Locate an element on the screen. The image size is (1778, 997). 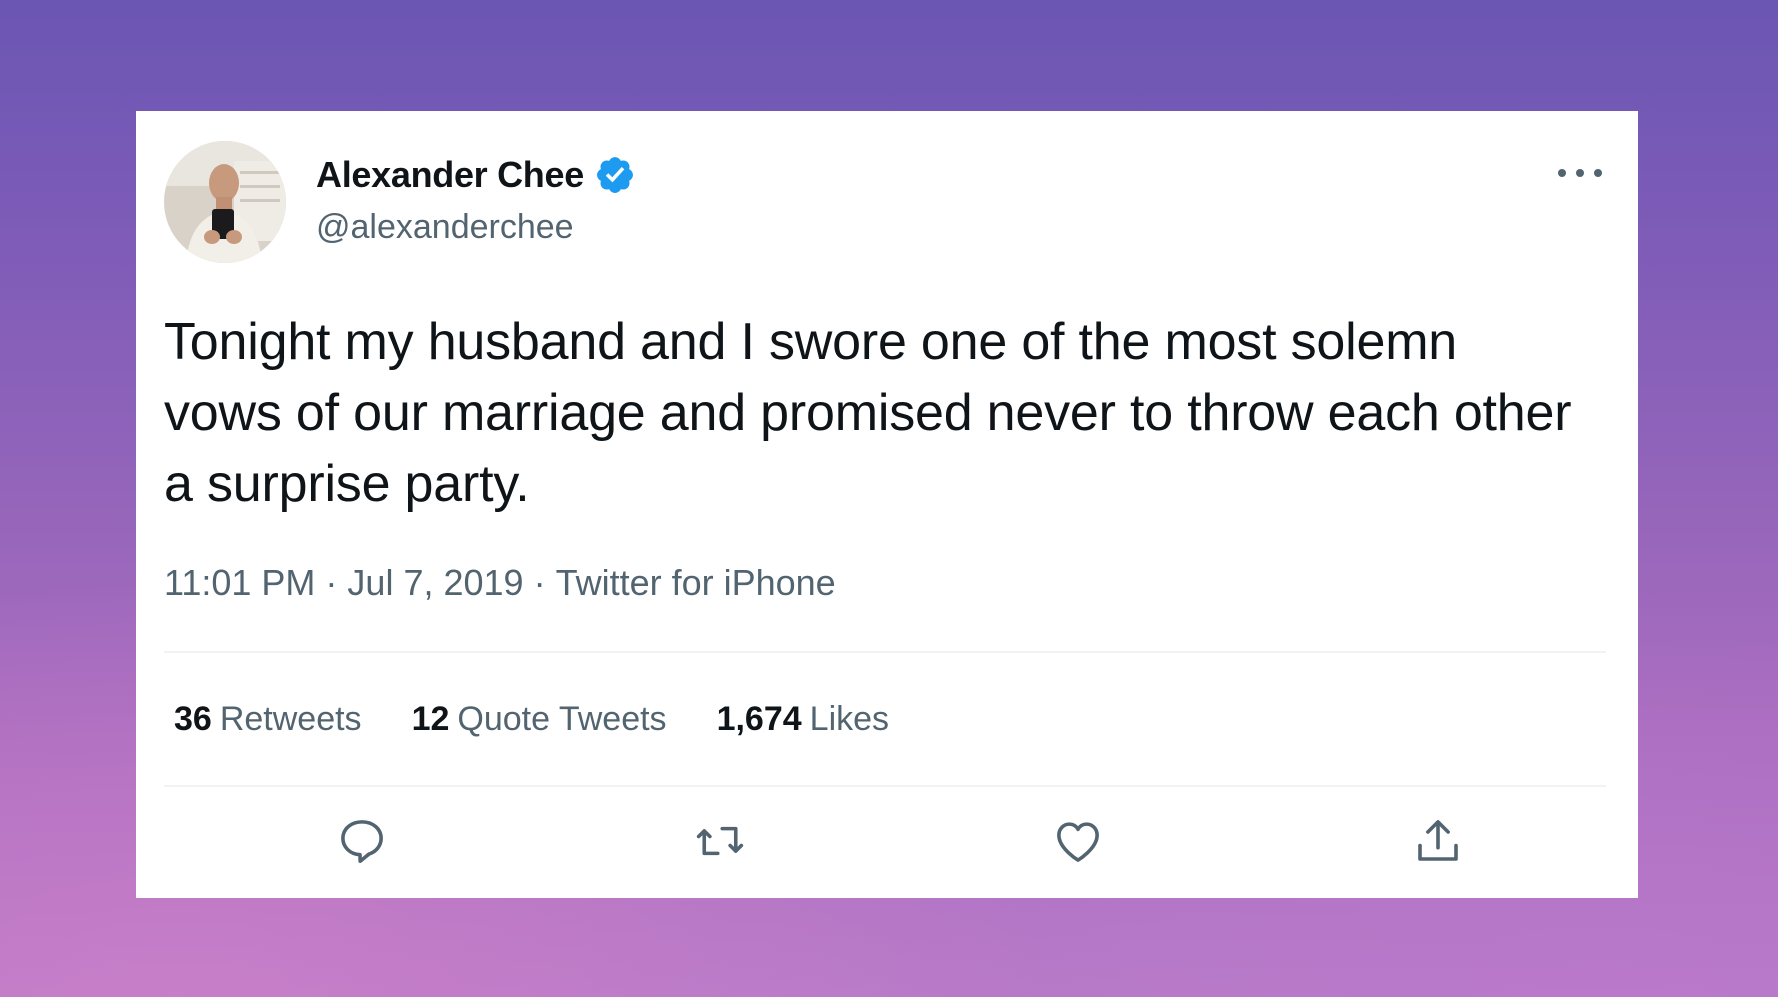
verified-badge-icon is located at coordinates (615, 175).